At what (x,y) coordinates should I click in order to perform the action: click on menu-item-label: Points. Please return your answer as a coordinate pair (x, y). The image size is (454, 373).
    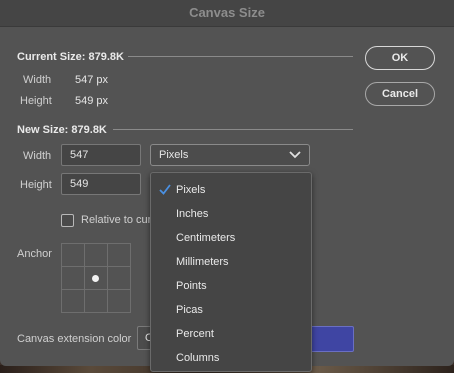
    Looking at the image, I should click on (191, 286).